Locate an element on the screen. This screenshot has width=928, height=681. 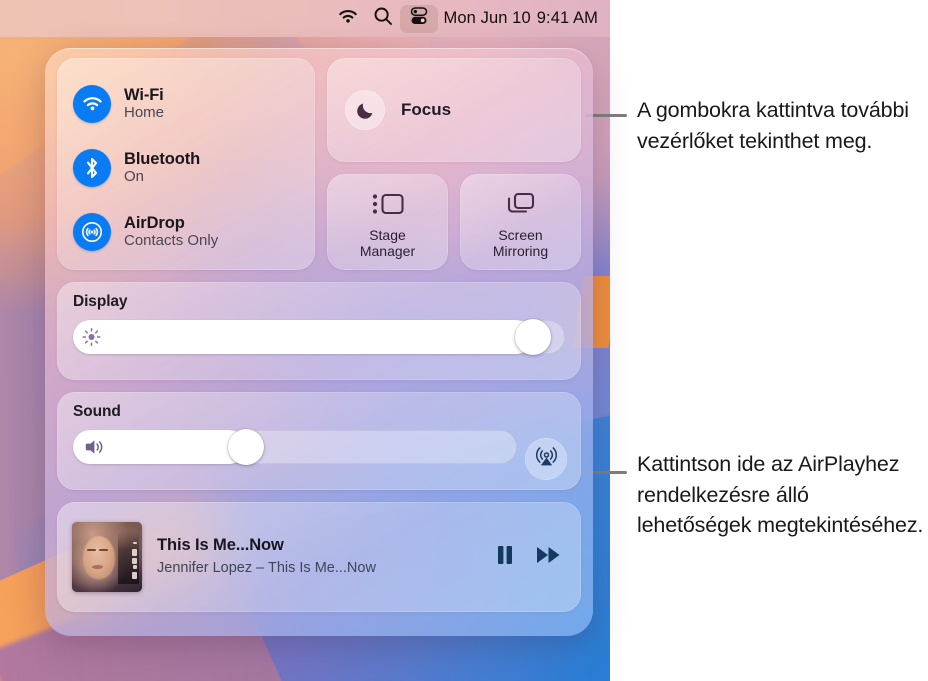
stage-manager-label: Stage Manager is located at coordinates (387, 243).